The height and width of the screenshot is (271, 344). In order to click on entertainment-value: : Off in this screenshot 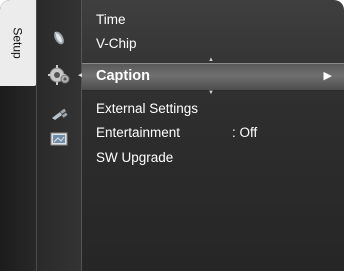, I will do `click(245, 132)`.